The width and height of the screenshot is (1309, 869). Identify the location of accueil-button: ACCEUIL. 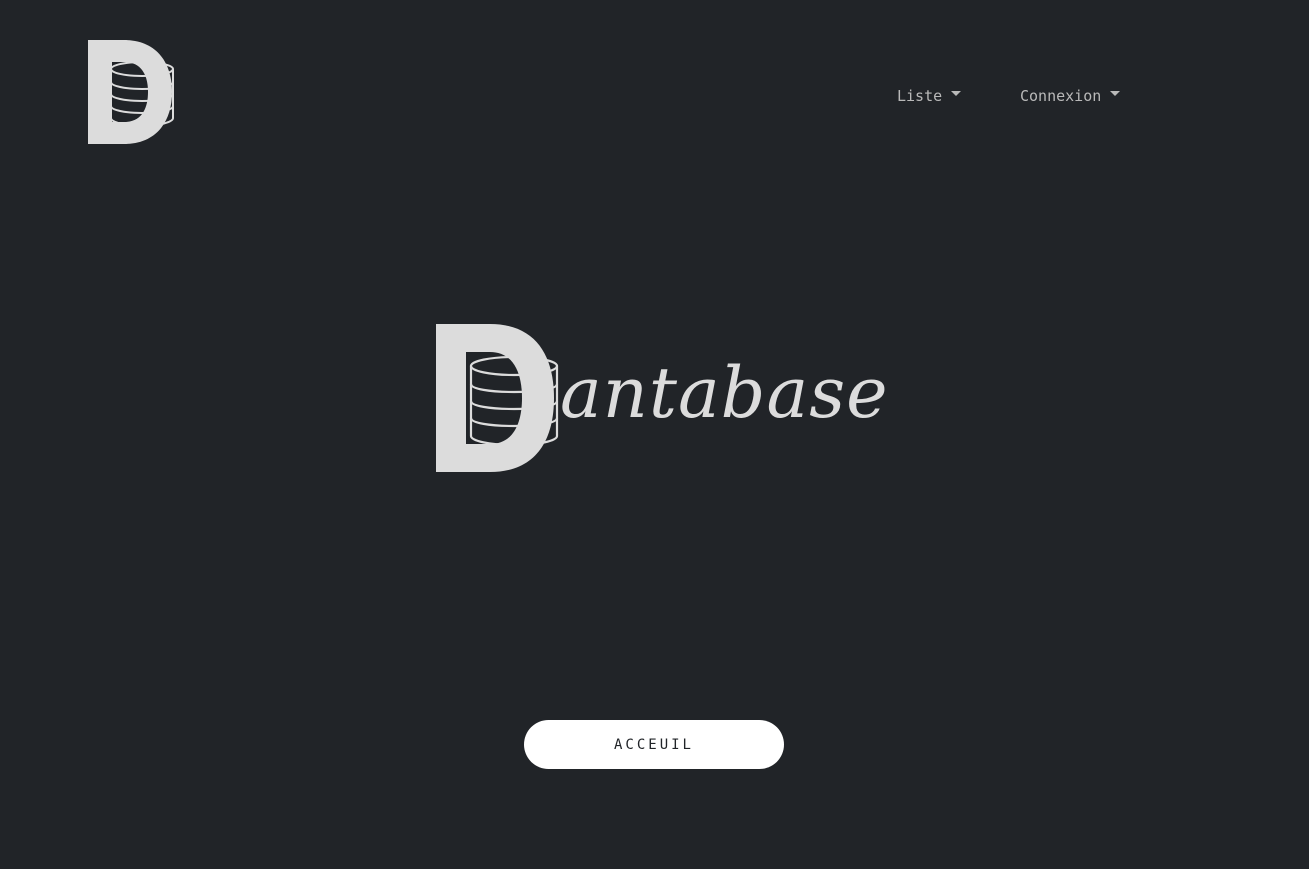
(654, 744).